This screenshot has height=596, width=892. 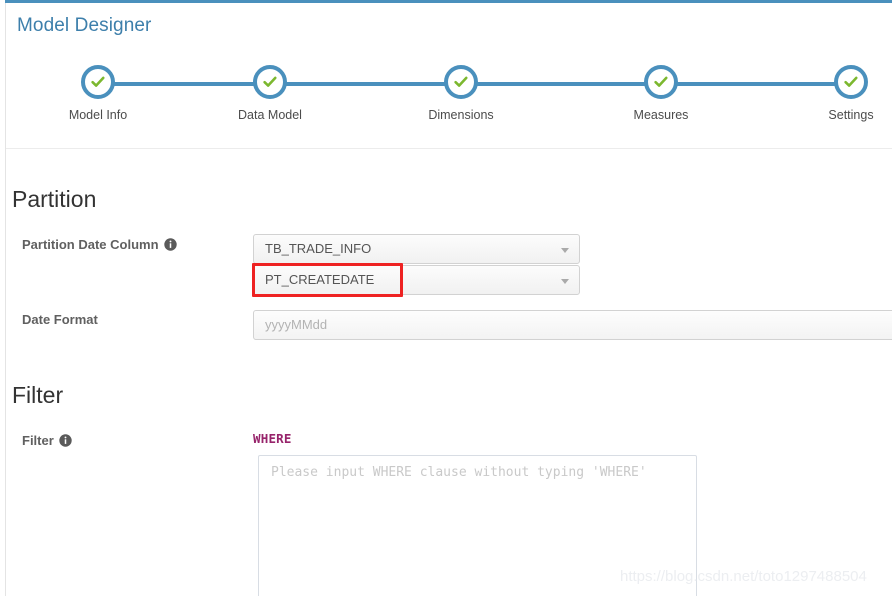 I want to click on stepper-step-settings: Settings, so click(x=841, y=90).